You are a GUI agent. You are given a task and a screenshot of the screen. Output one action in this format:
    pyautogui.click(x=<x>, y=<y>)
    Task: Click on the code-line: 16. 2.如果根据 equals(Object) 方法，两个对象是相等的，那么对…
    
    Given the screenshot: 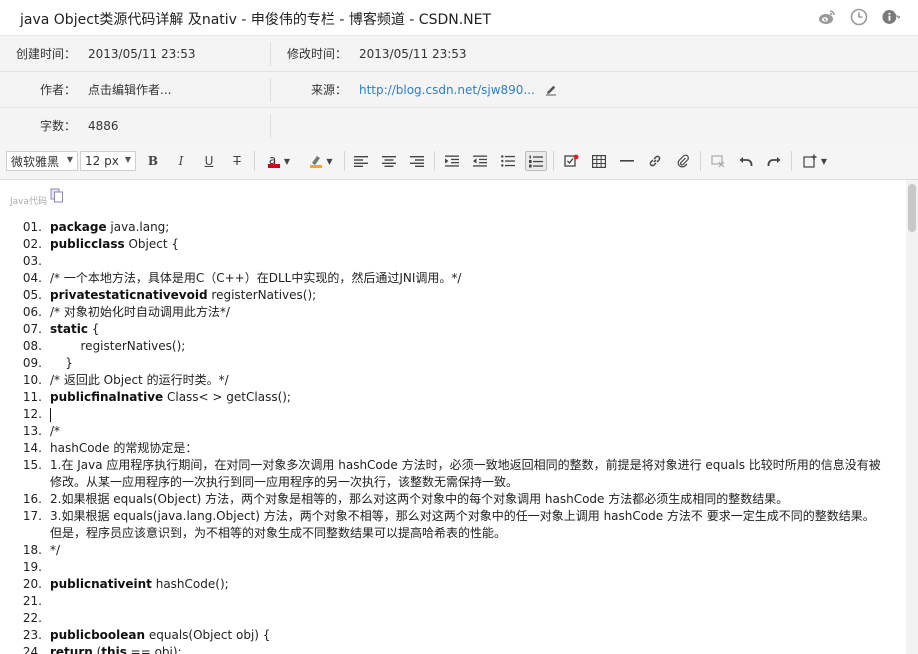 What is the action you would take?
    pyautogui.click(x=450, y=499)
    